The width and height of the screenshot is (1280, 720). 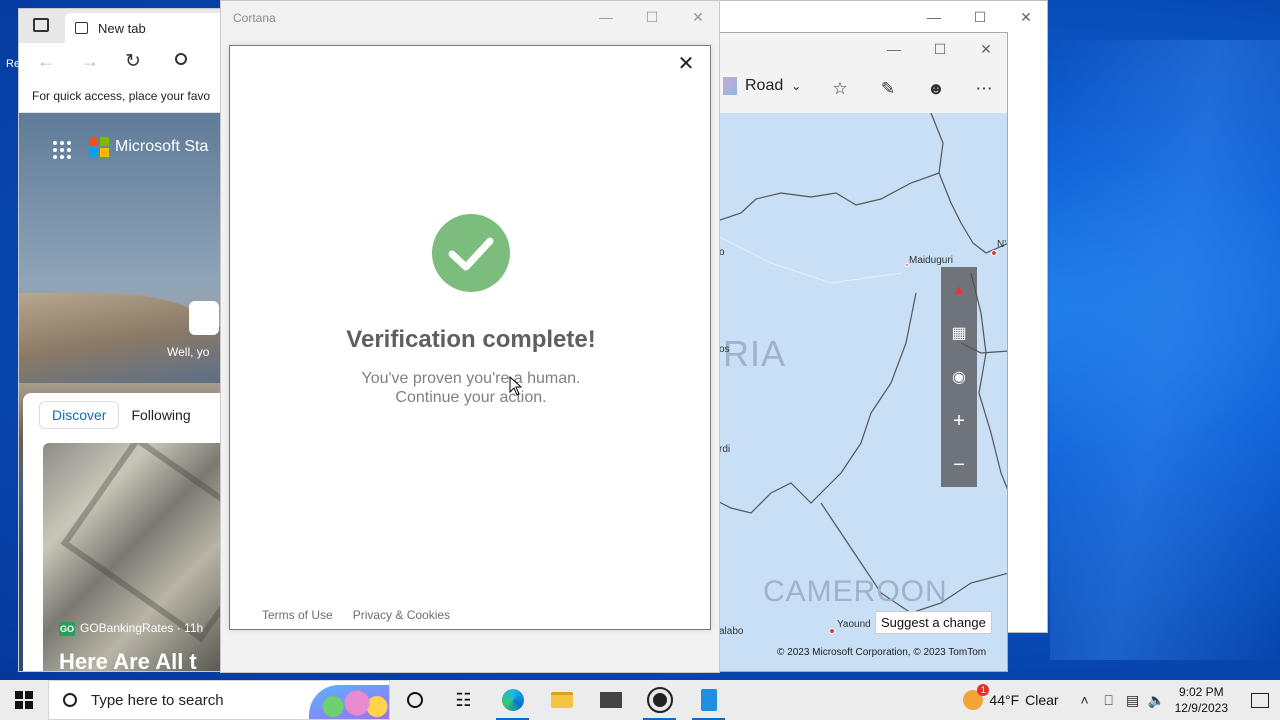 What do you see at coordinates (698, 17) in the screenshot?
I see `cortana-close-button: ✕` at bounding box center [698, 17].